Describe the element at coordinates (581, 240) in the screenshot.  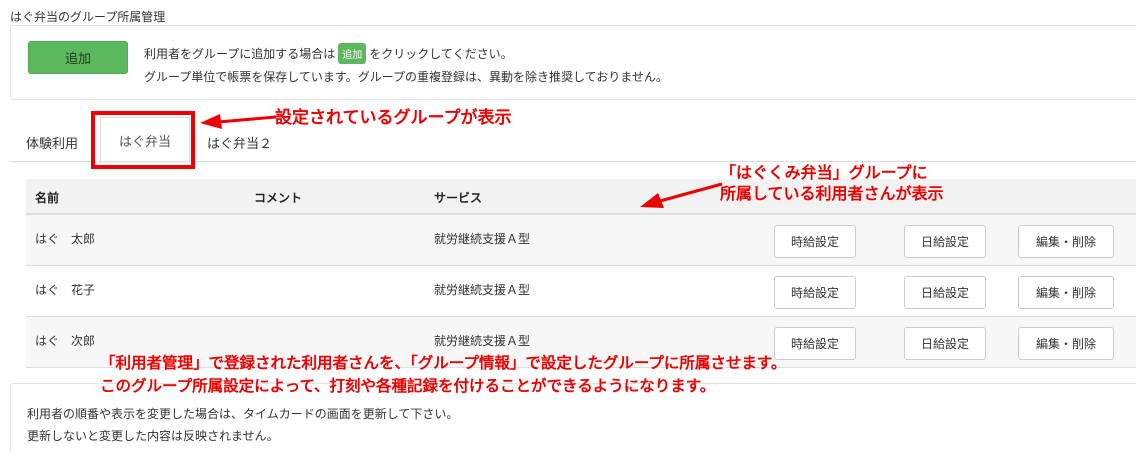
I see `table-row: はぐ 太郎 就労継続支援Ａ型 時給設定 日給設定 編集・削除` at that location.